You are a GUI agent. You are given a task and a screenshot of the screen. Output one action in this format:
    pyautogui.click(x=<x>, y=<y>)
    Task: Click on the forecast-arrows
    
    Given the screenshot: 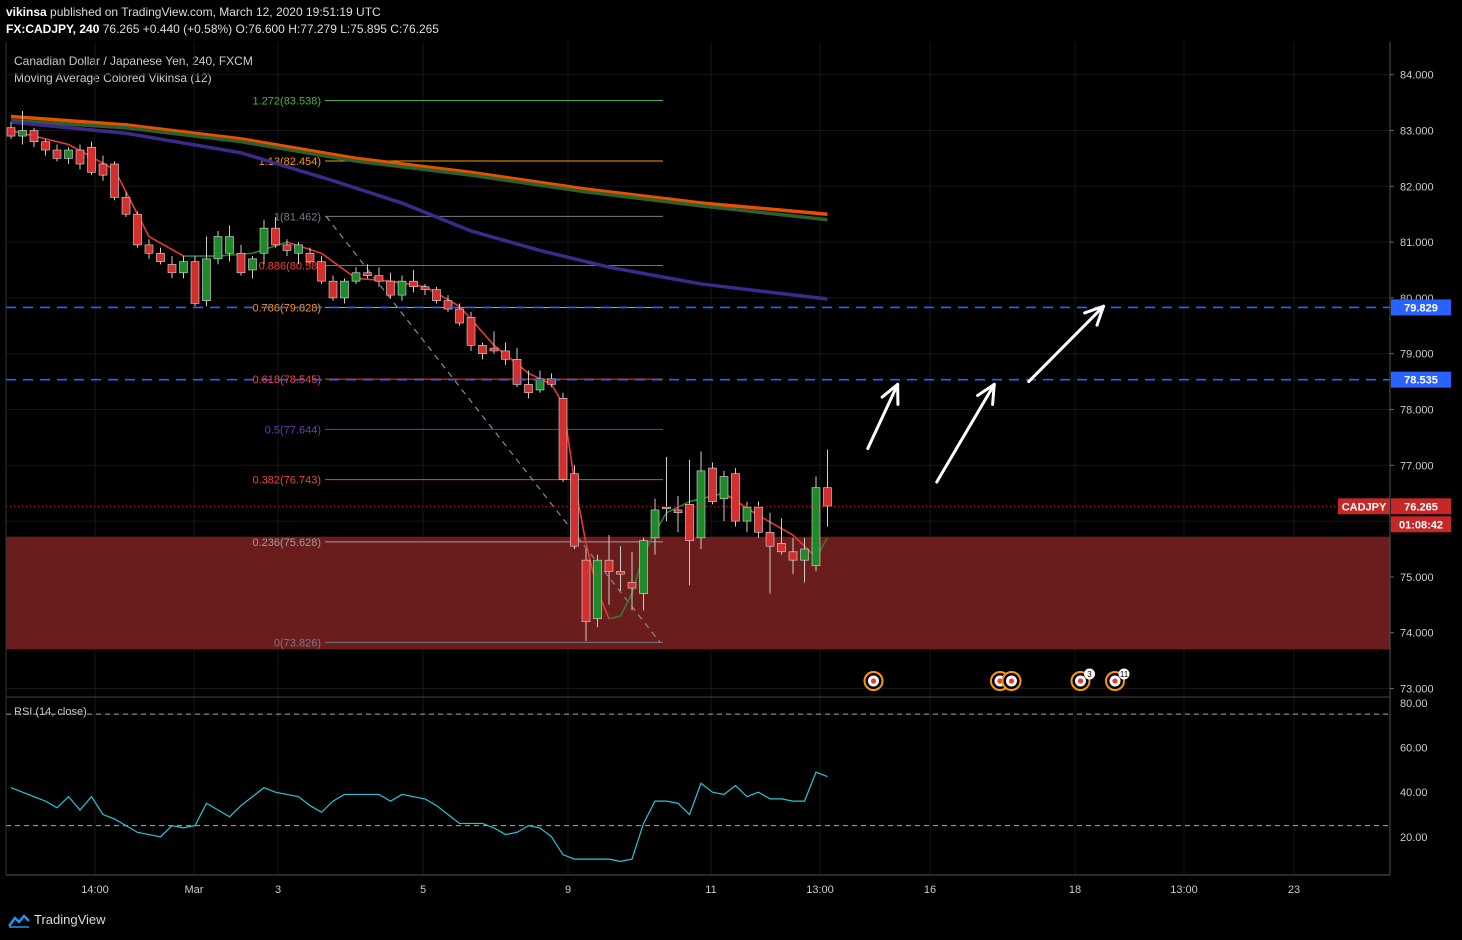 What is the action you would take?
    pyautogui.click(x=985, y=394)
    